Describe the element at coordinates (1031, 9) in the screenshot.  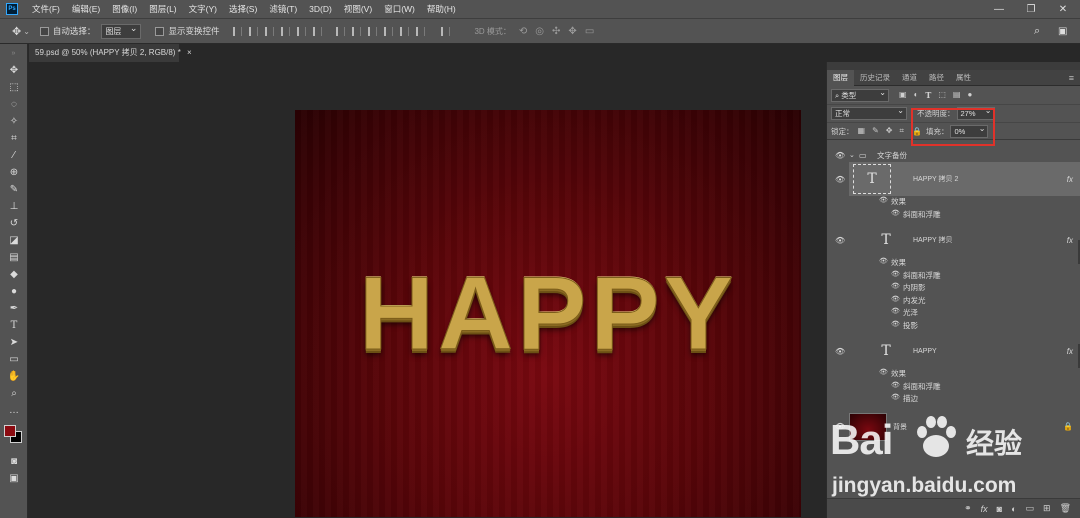
I see `restore-button: ❐` at that location.